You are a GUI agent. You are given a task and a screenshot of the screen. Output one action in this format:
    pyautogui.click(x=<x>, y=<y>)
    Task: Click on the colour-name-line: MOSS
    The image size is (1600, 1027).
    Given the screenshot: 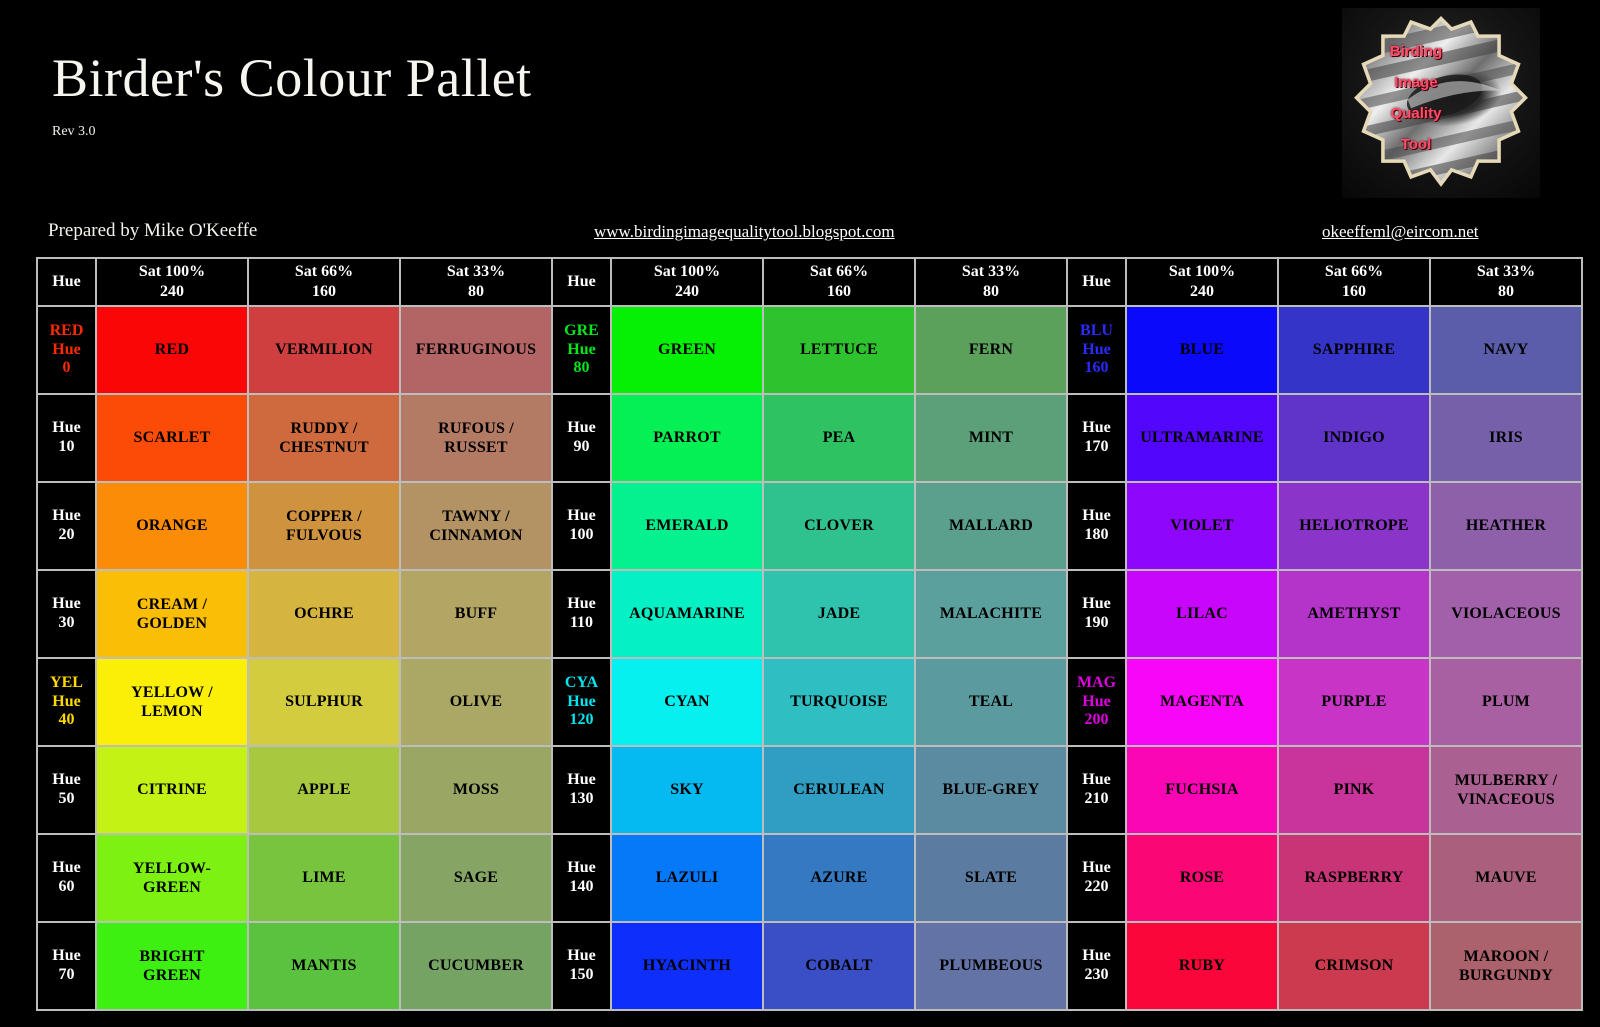 What is the action you would take?
    pyautogui.click(x=476, y=790)
    